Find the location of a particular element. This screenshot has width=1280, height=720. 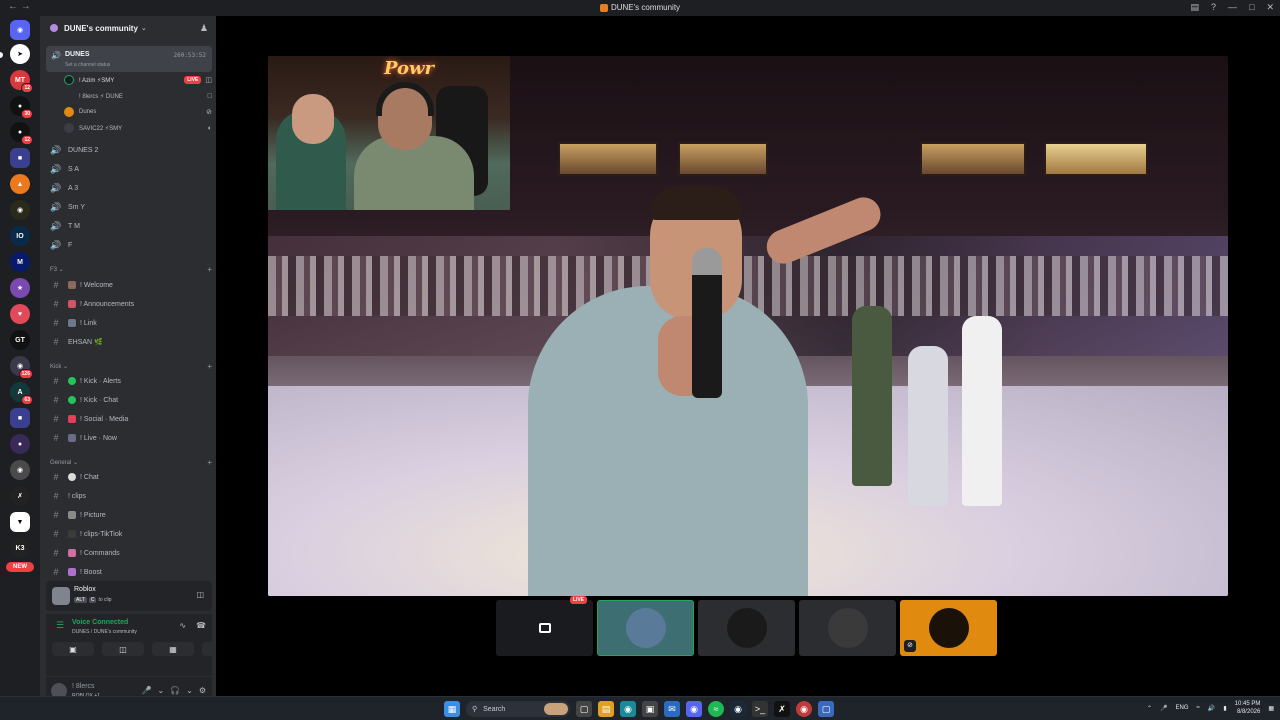

disconnect-icon: ☎ is located at coordinates (201, 625).